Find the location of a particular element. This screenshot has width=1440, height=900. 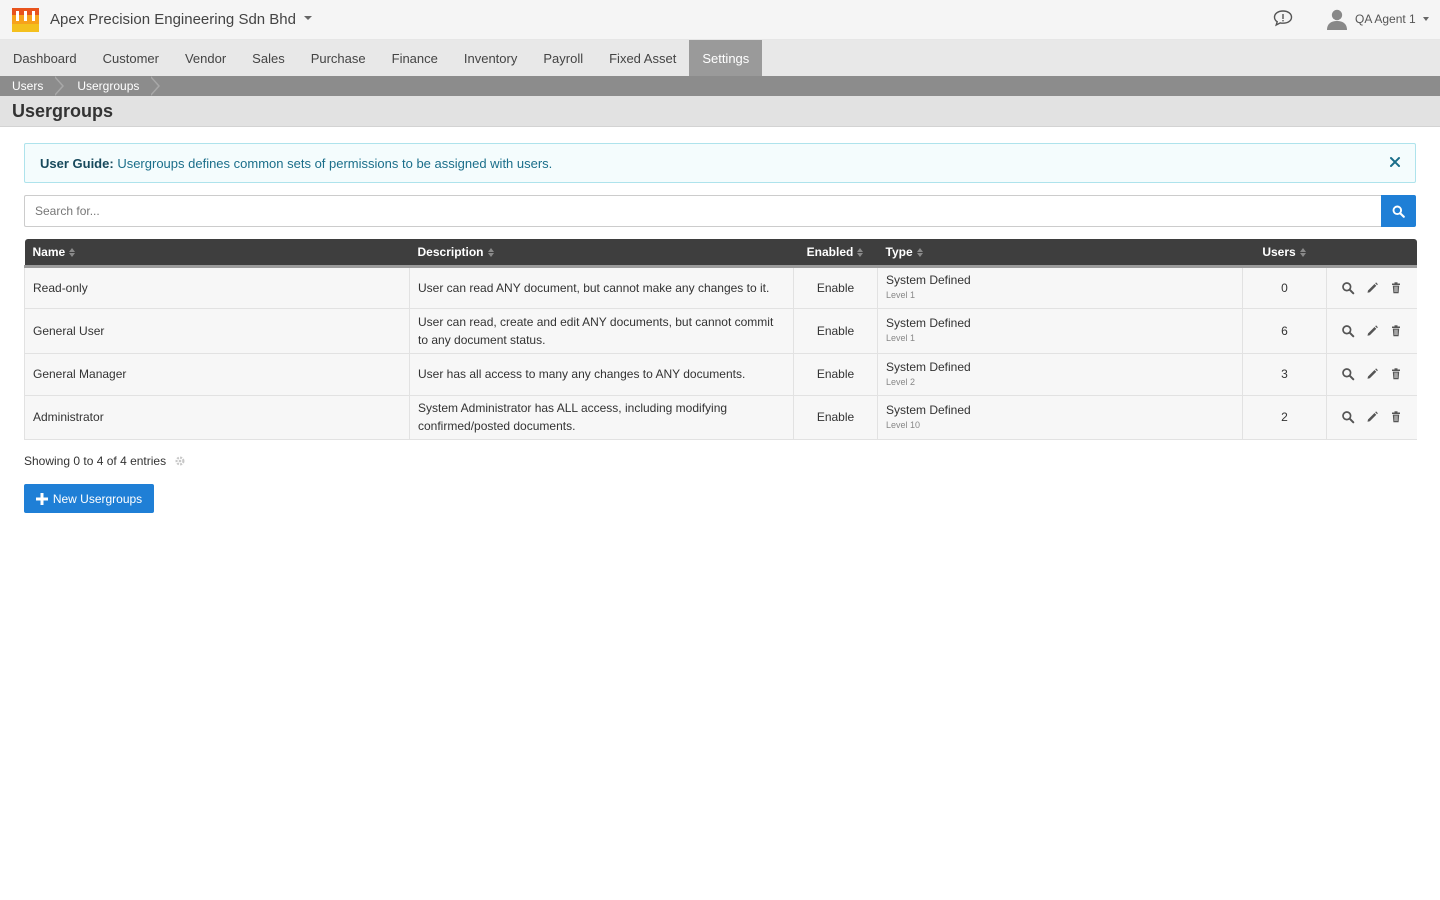

cell-type: System Defined Level 2 is located at coordinates (1060, 374).